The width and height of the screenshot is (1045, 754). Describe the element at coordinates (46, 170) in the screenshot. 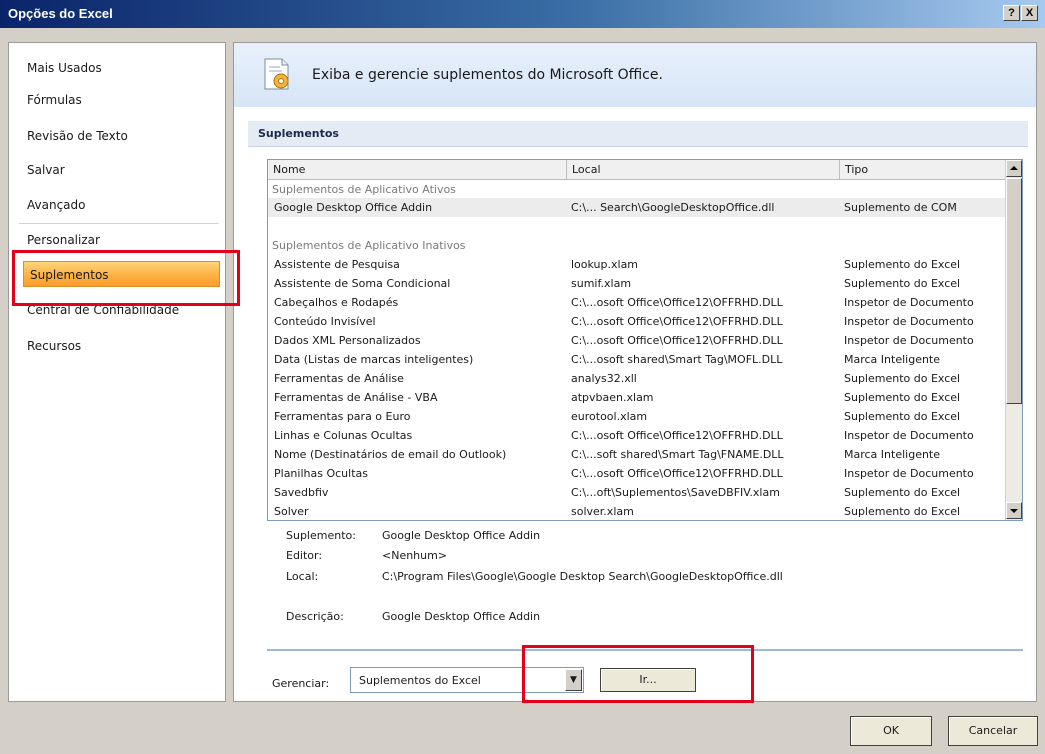

I see `sidebar-item-salvar: Salvar` at that location.